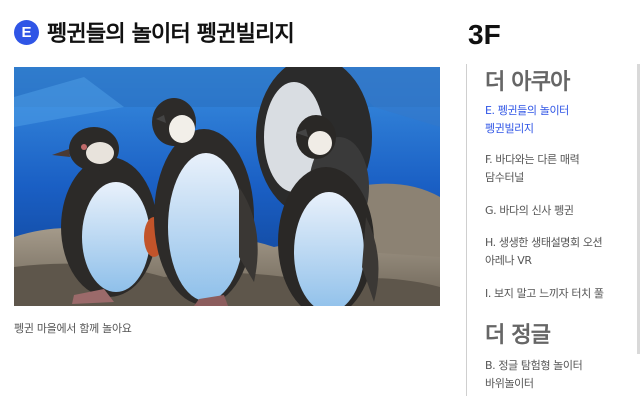 This screenshot has height=409, width=642. I want to click on sidebar-section-heading: 더 아쿠아, so click(527, 82).